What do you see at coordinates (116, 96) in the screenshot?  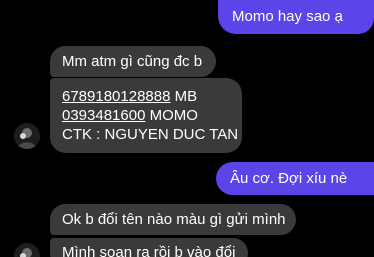 I see `account-number-link: 6789180128888` at bounding box center [116, 96].